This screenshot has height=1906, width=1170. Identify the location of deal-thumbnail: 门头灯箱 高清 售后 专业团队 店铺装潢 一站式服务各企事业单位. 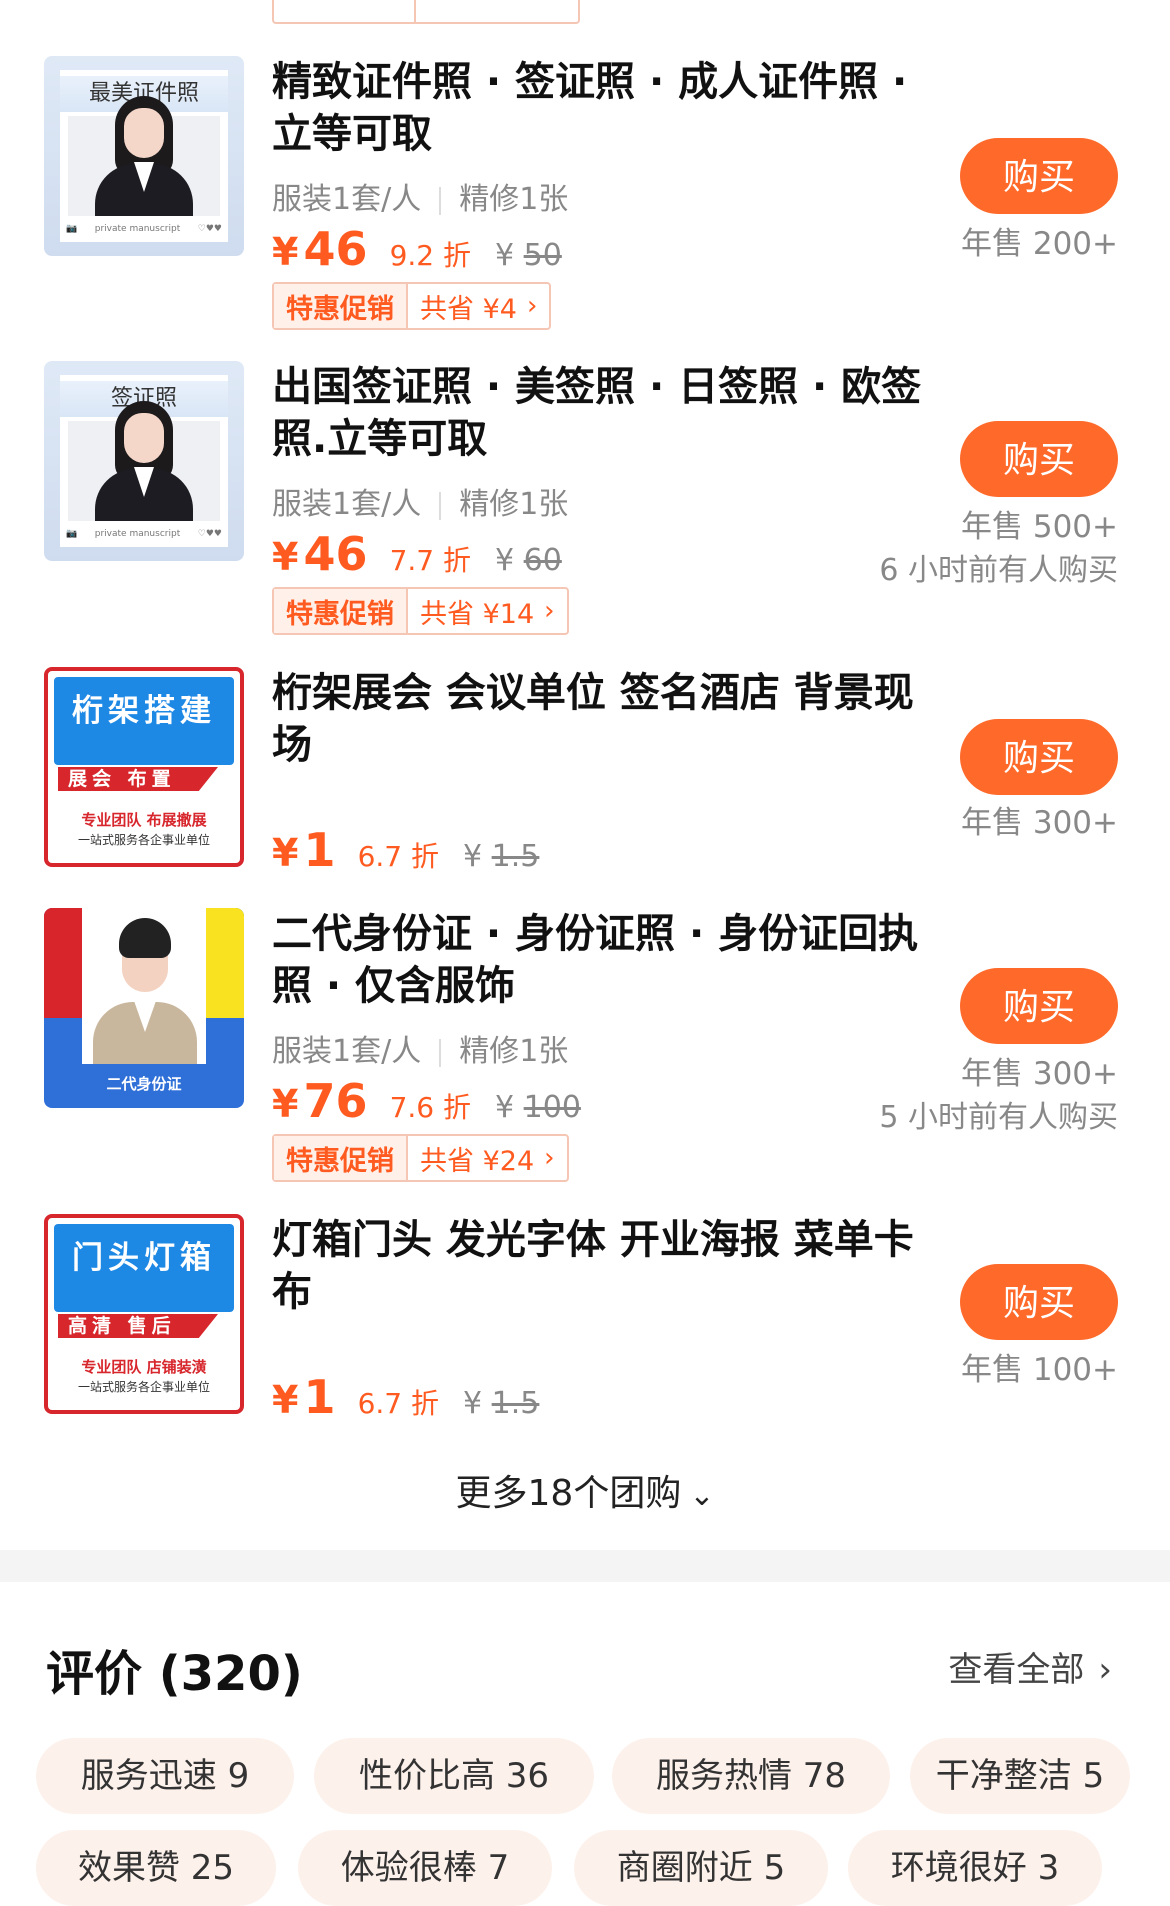
(144, 1314).